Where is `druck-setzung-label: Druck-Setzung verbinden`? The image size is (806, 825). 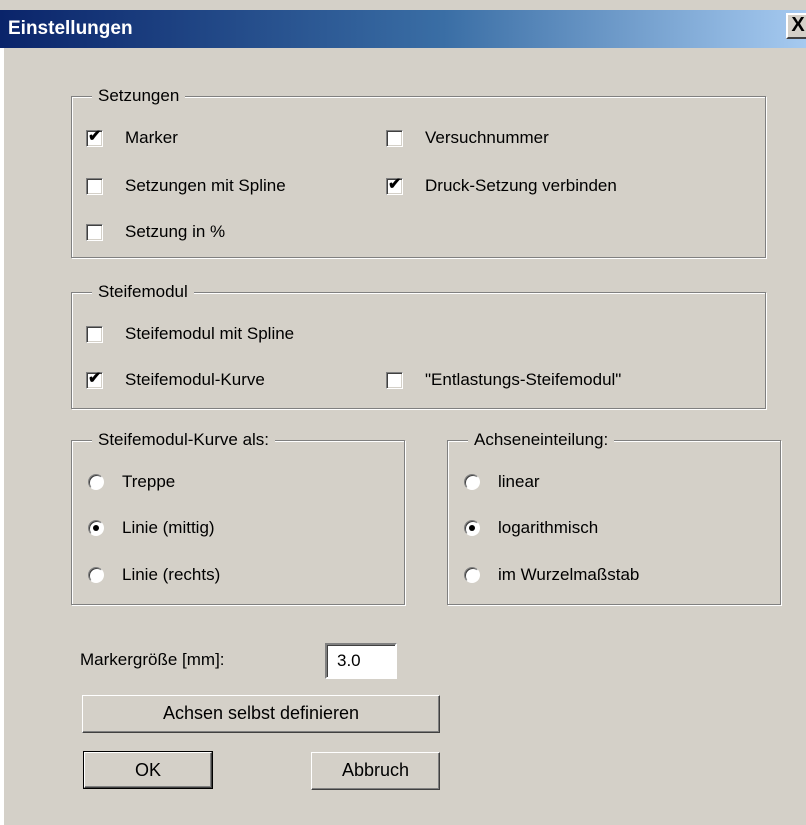 druck-setzung-label: Druck-Setzung verbinden is located at coordinates (521, 185).